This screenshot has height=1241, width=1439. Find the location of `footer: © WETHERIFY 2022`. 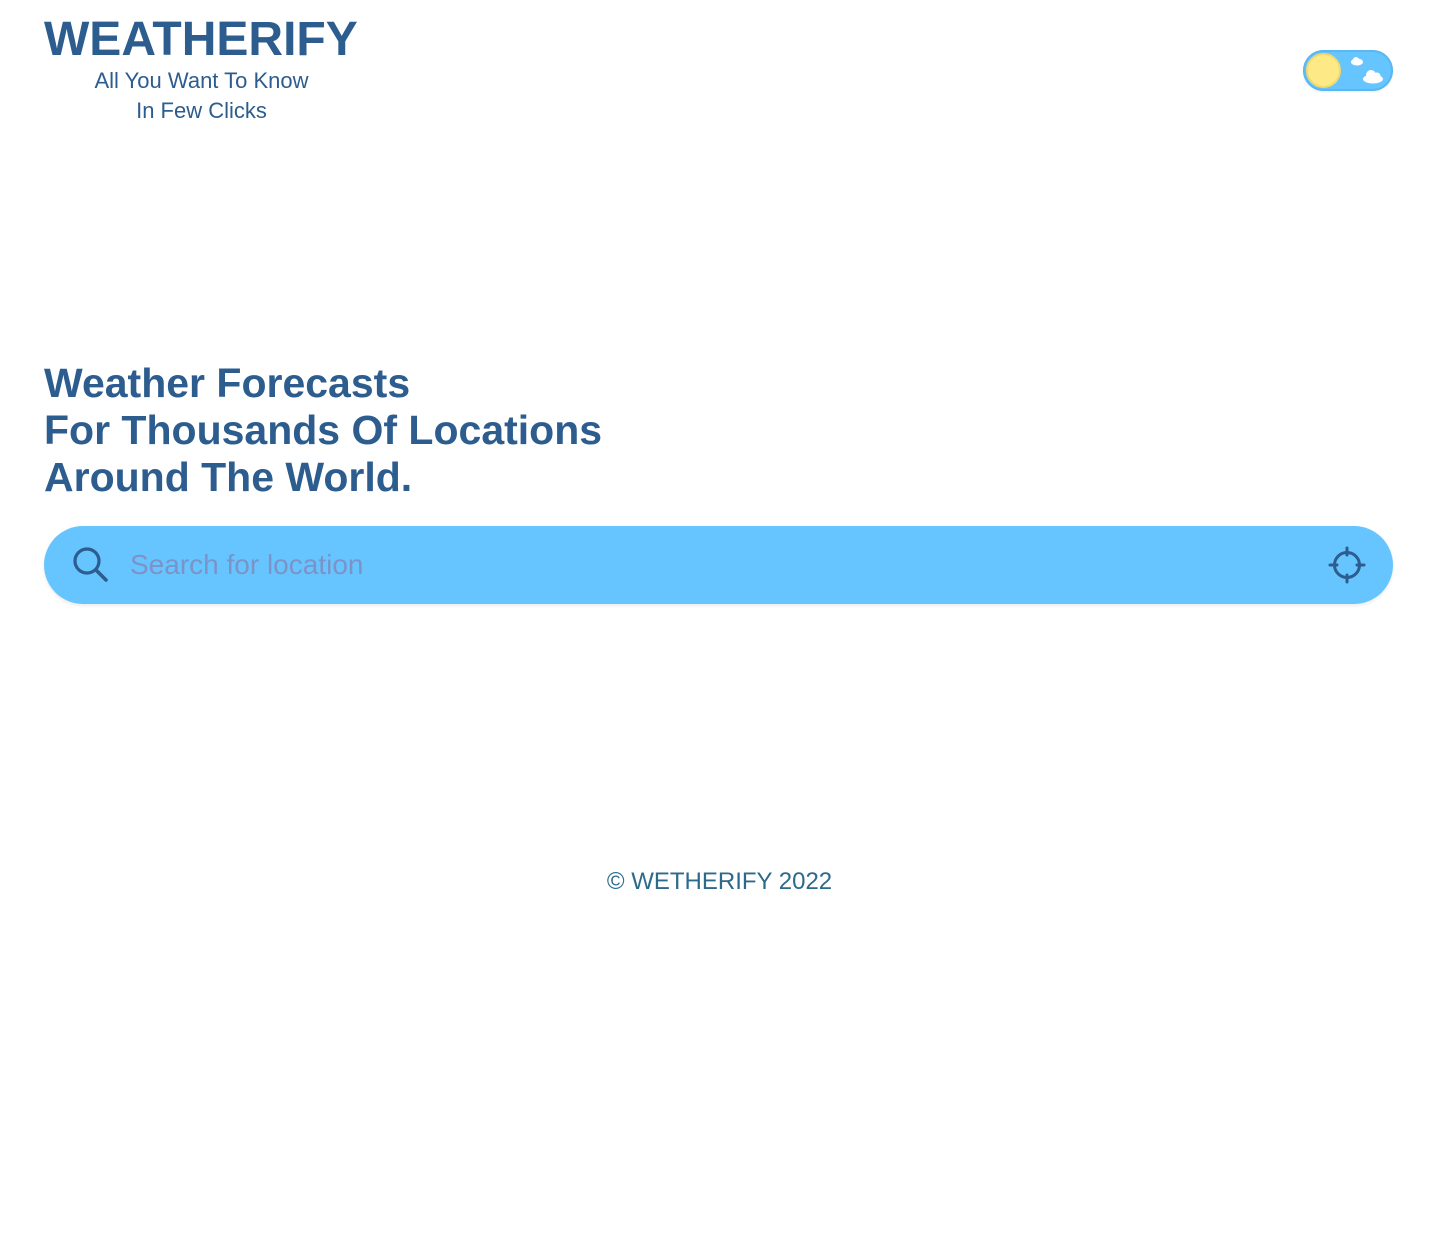

footer: © WETHERIFY 2022 is located at coordinates (719, 882).